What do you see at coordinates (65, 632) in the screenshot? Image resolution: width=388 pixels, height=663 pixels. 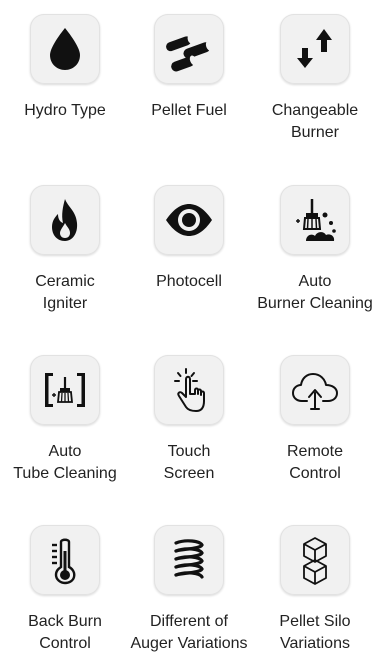 I see `feature-label: Back Burn Control` at bounding box center [65, 632].